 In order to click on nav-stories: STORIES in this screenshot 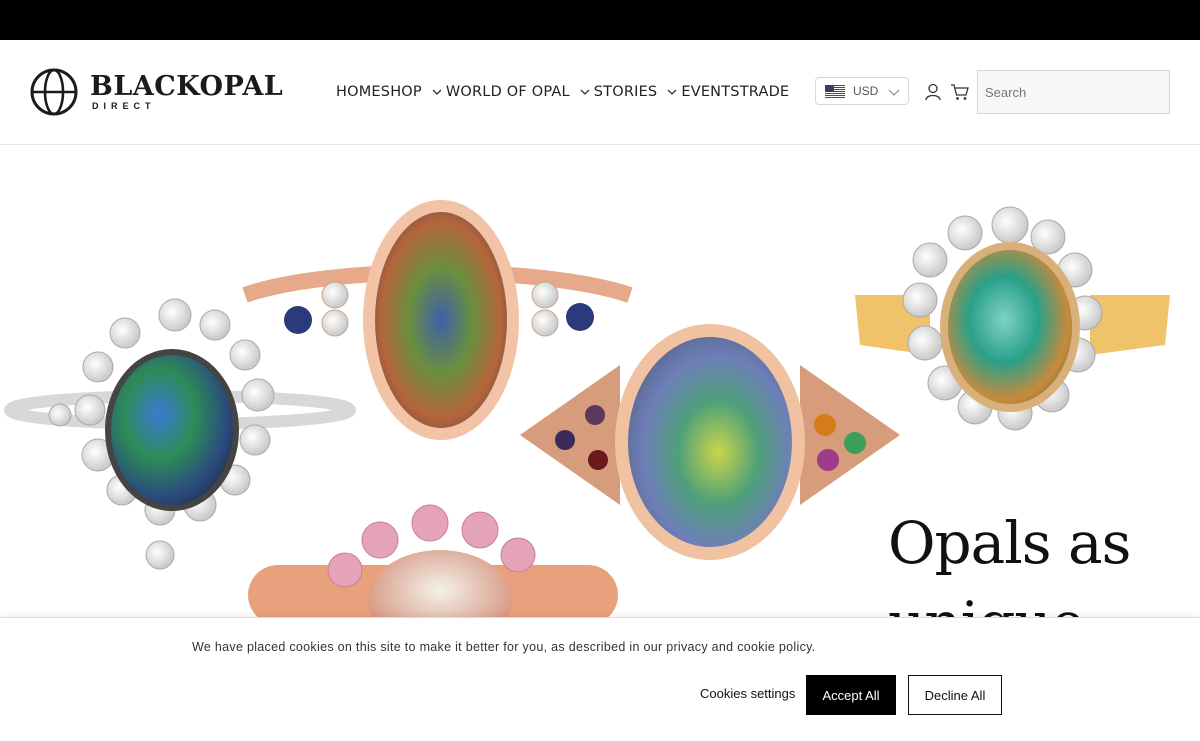, I will do `click(638, 92)`.